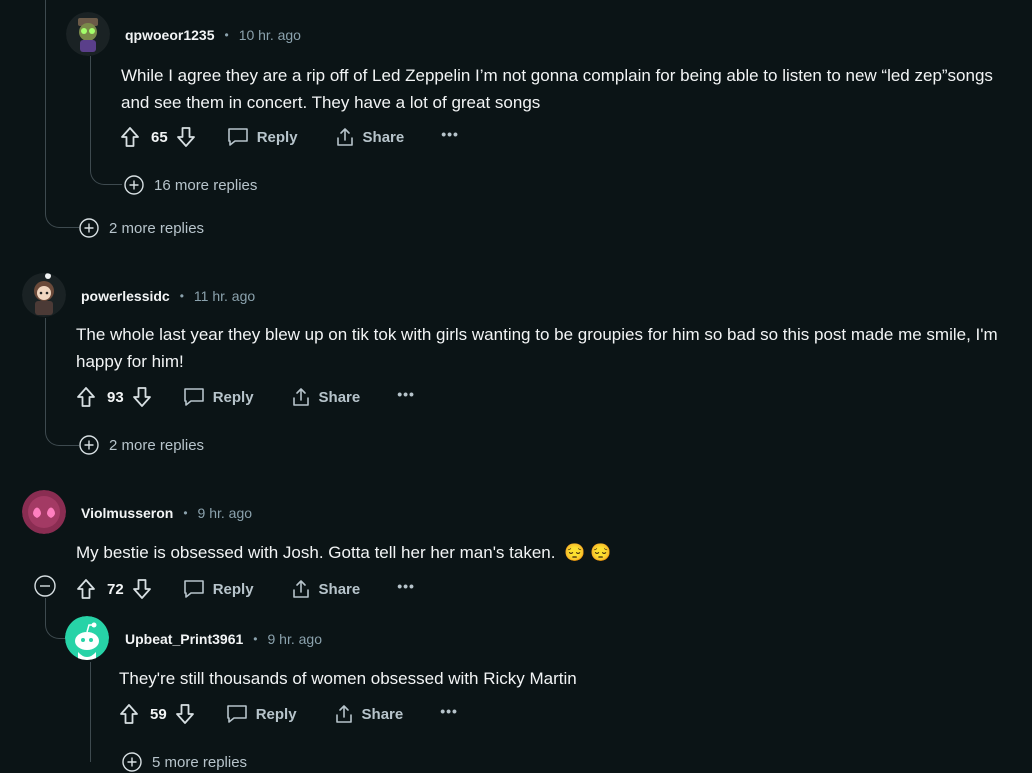 Image resolution: width=1032 pixels, height=773 pixels. I want to click on comment-actions: 93 Reply Share •••, so click(245, 397).